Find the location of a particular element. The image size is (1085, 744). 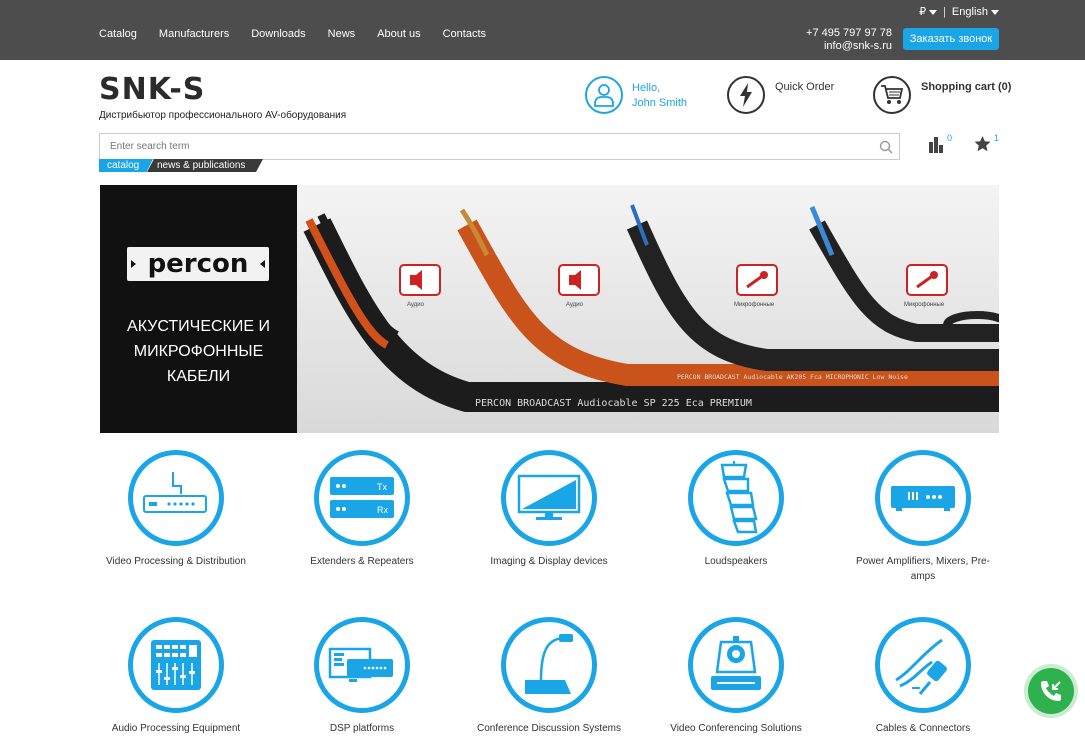

nav-catalog: Catalog is located at coordinates (118, 34).